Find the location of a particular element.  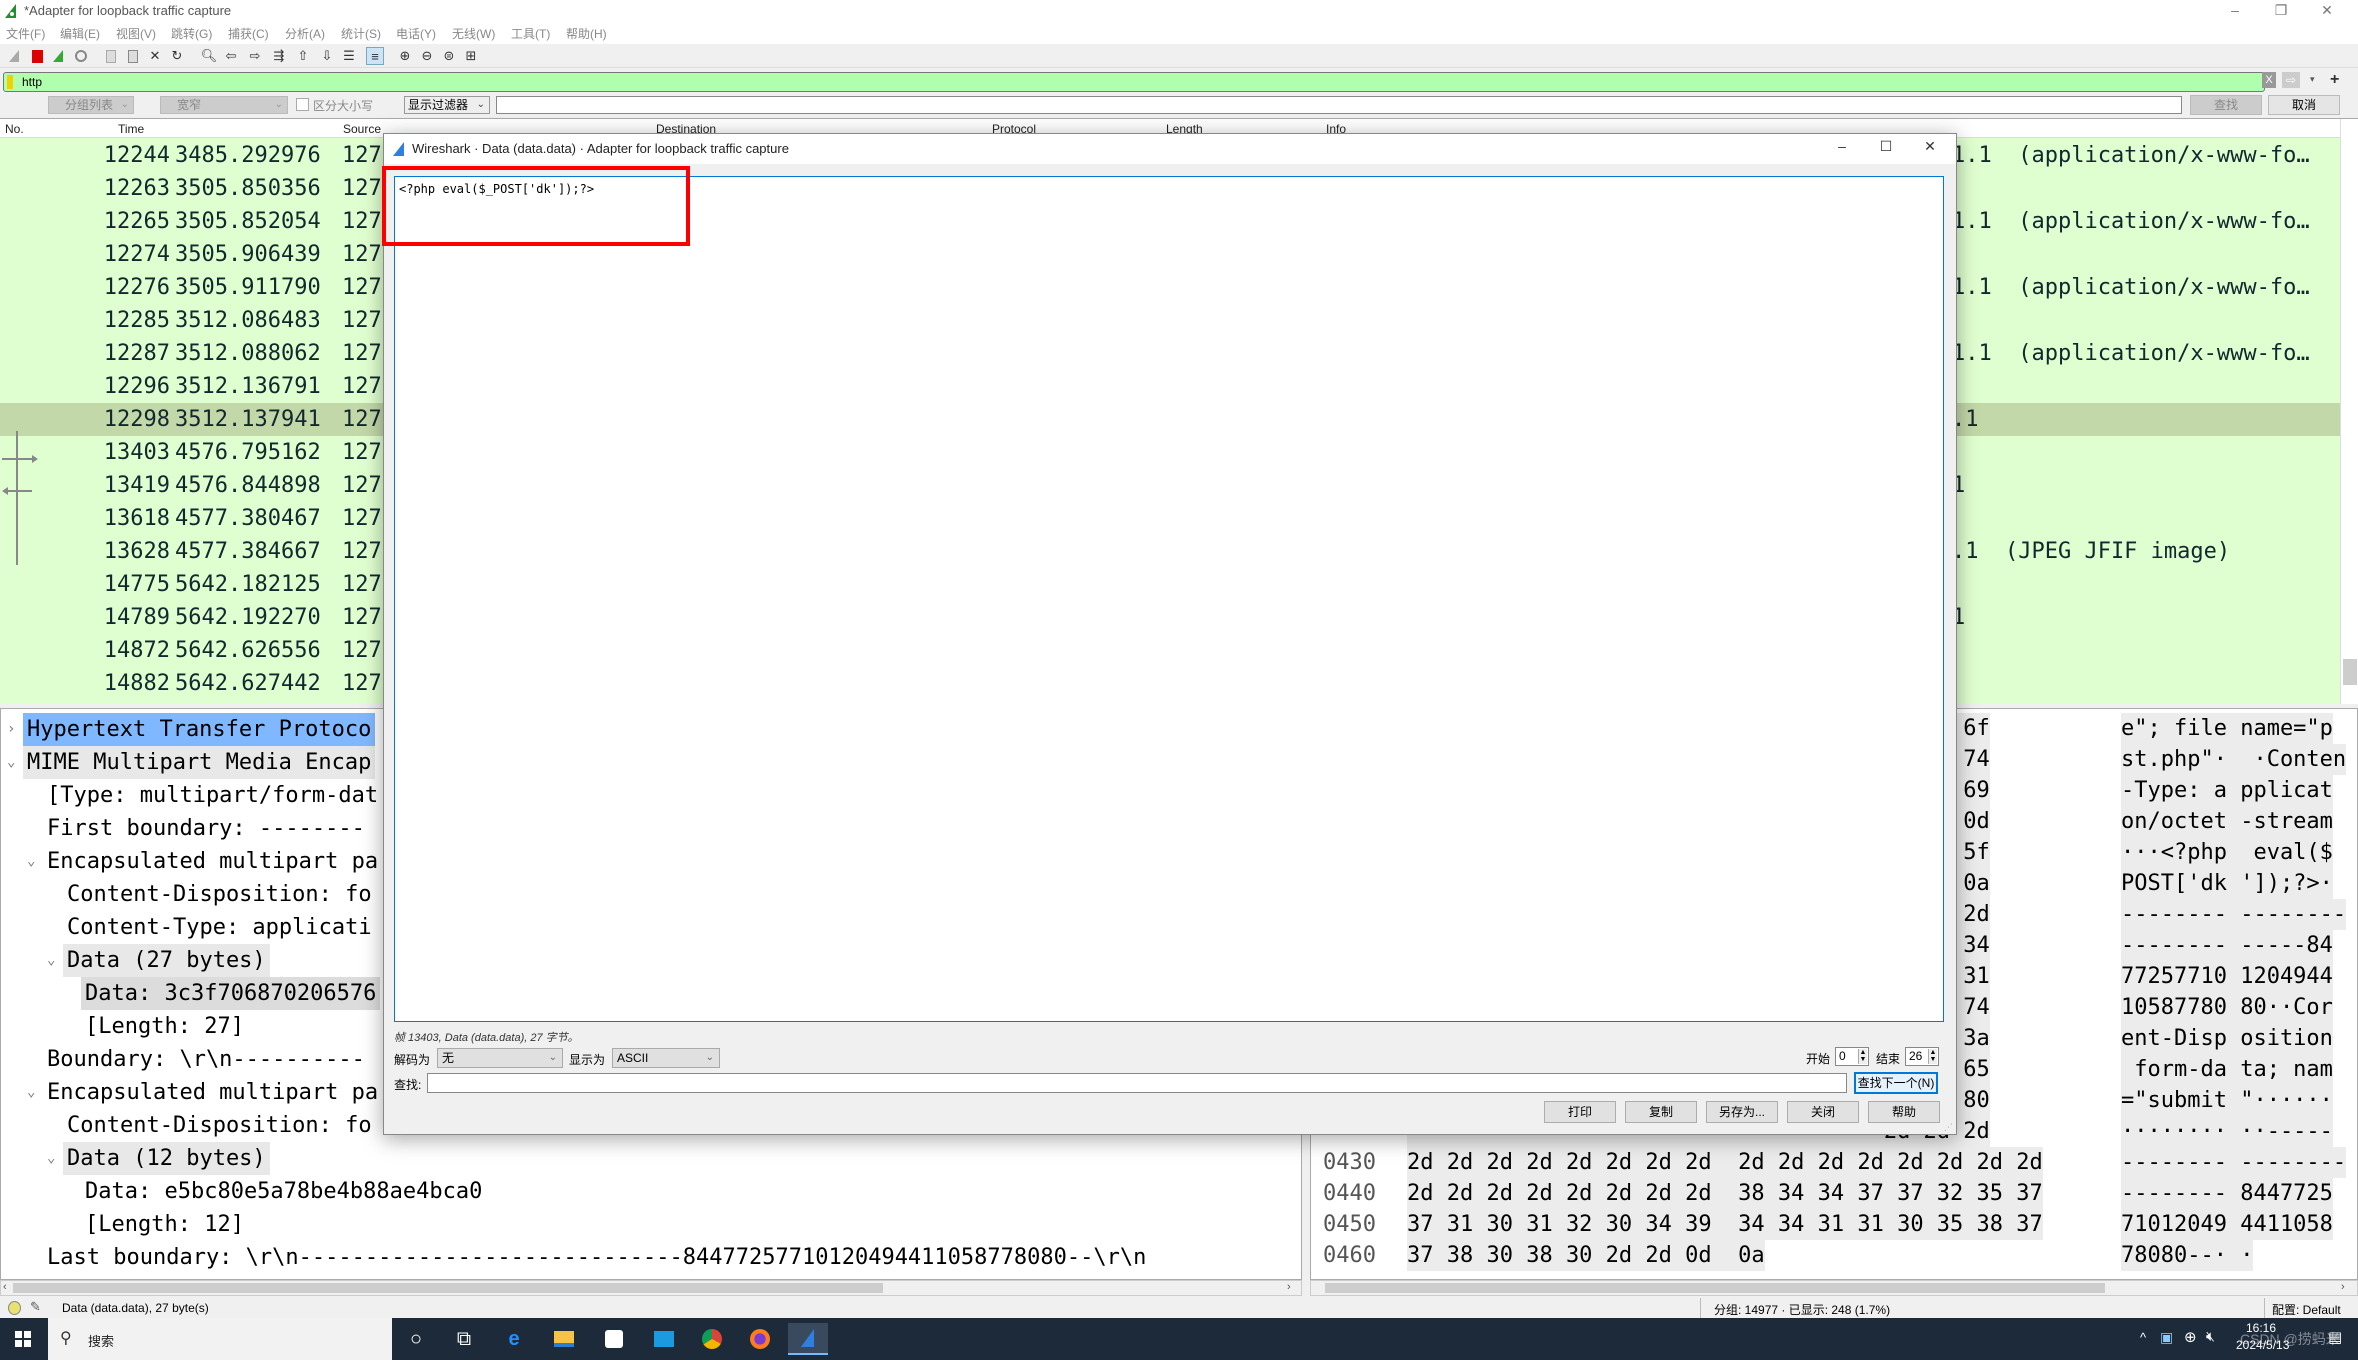

mail-icon is located at coordinates (664, 1339).